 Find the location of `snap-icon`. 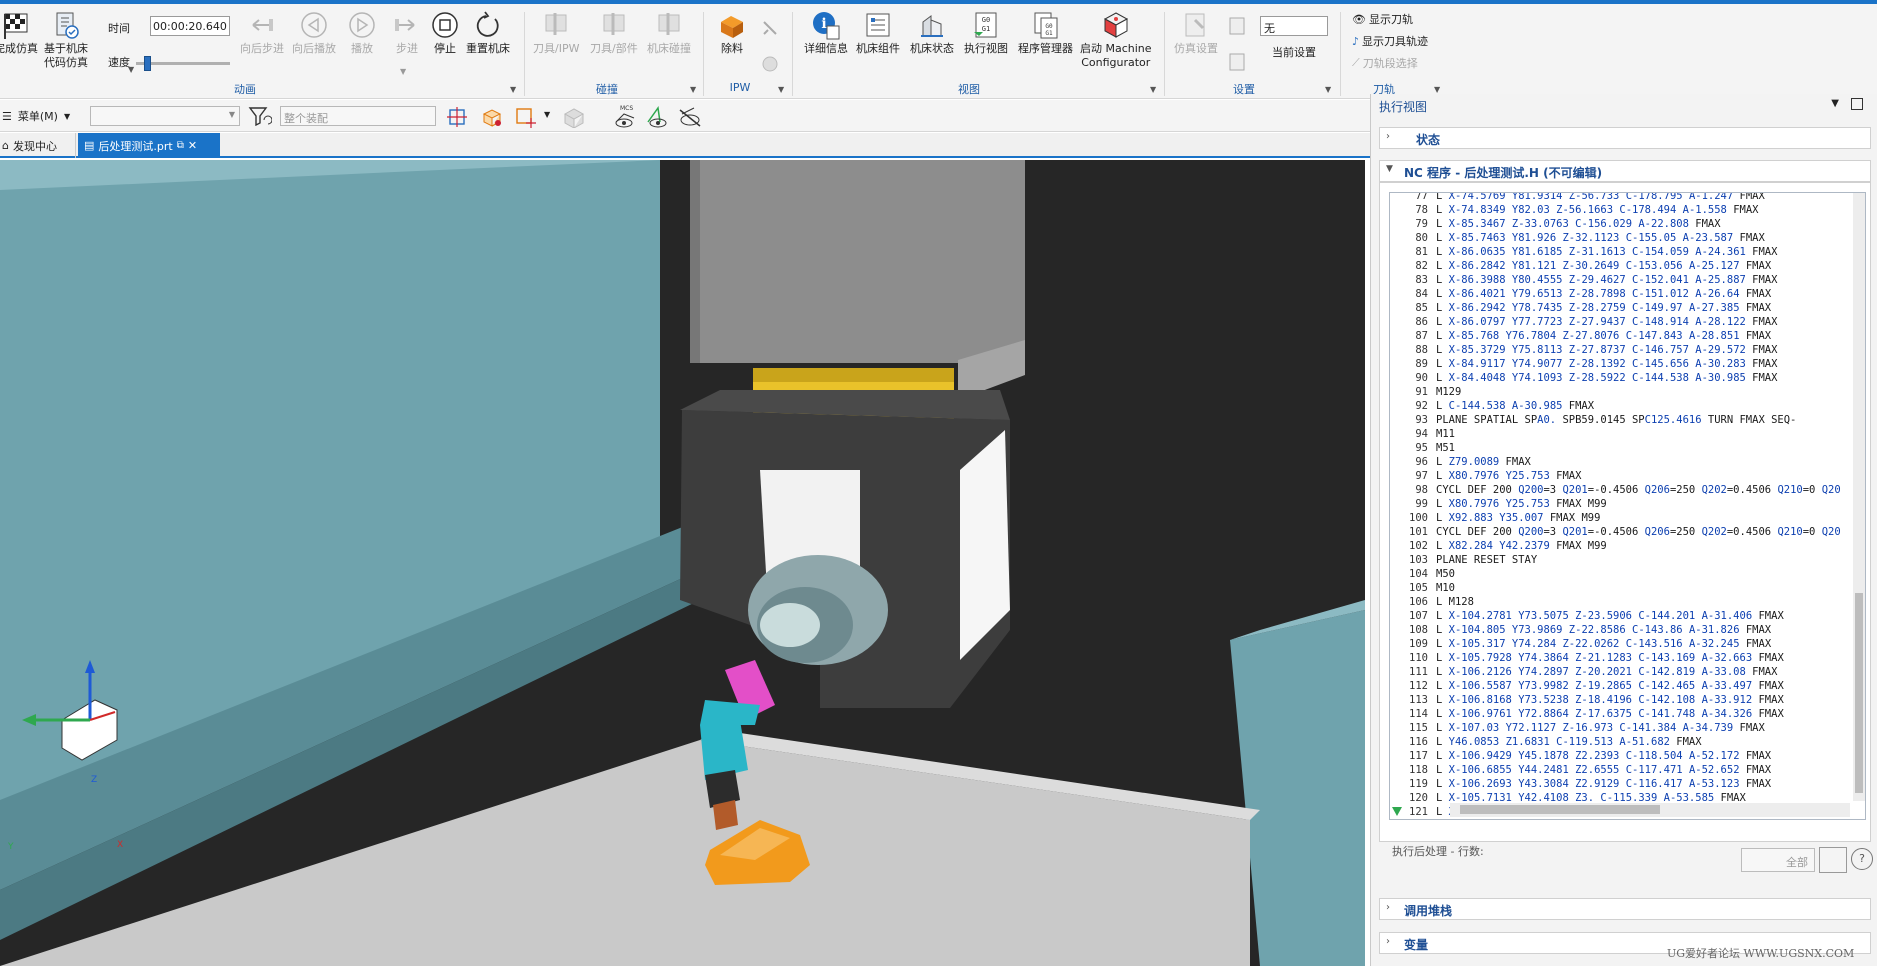

snap-icon is located at coordinates (458, 118).